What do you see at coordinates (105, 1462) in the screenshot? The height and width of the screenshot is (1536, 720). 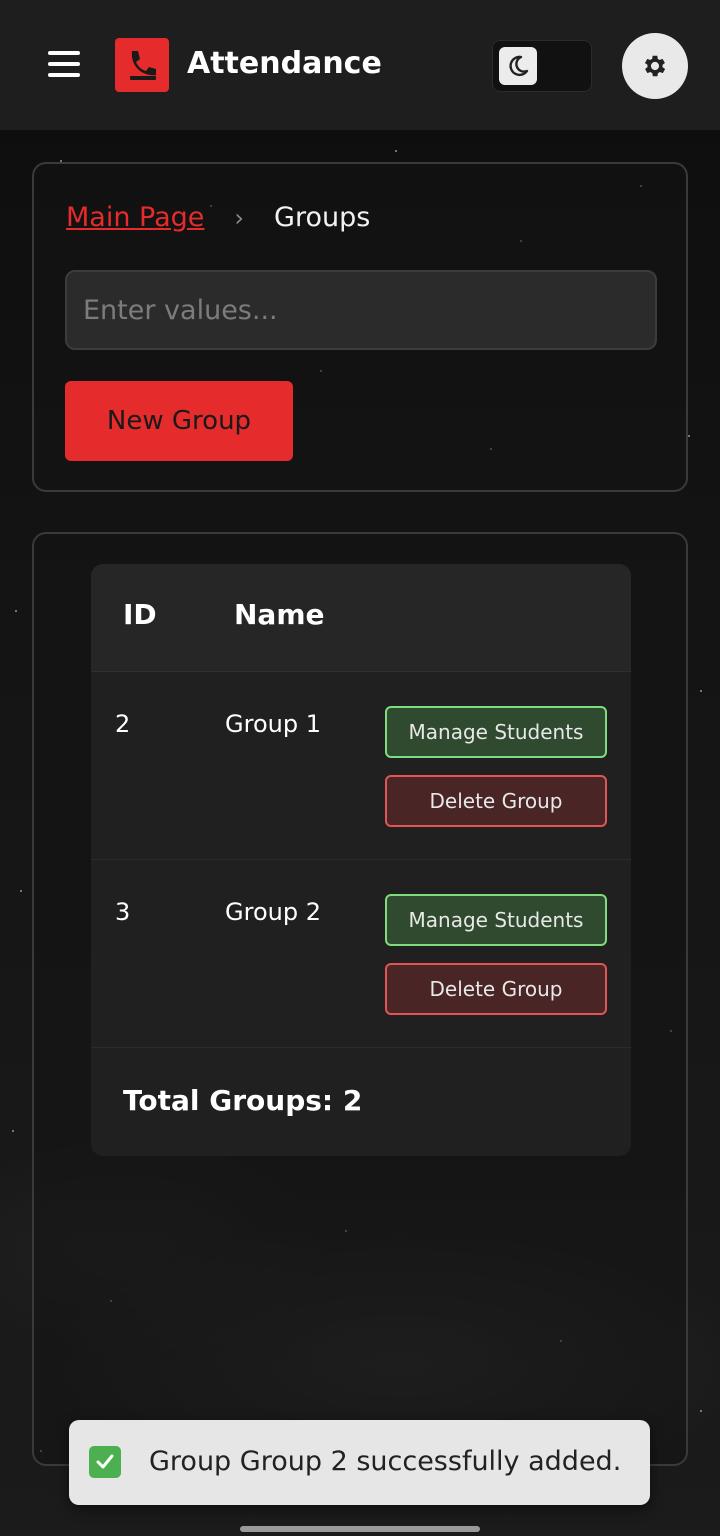 I see `check-mark-icon` at bounding box center [105, 1462].